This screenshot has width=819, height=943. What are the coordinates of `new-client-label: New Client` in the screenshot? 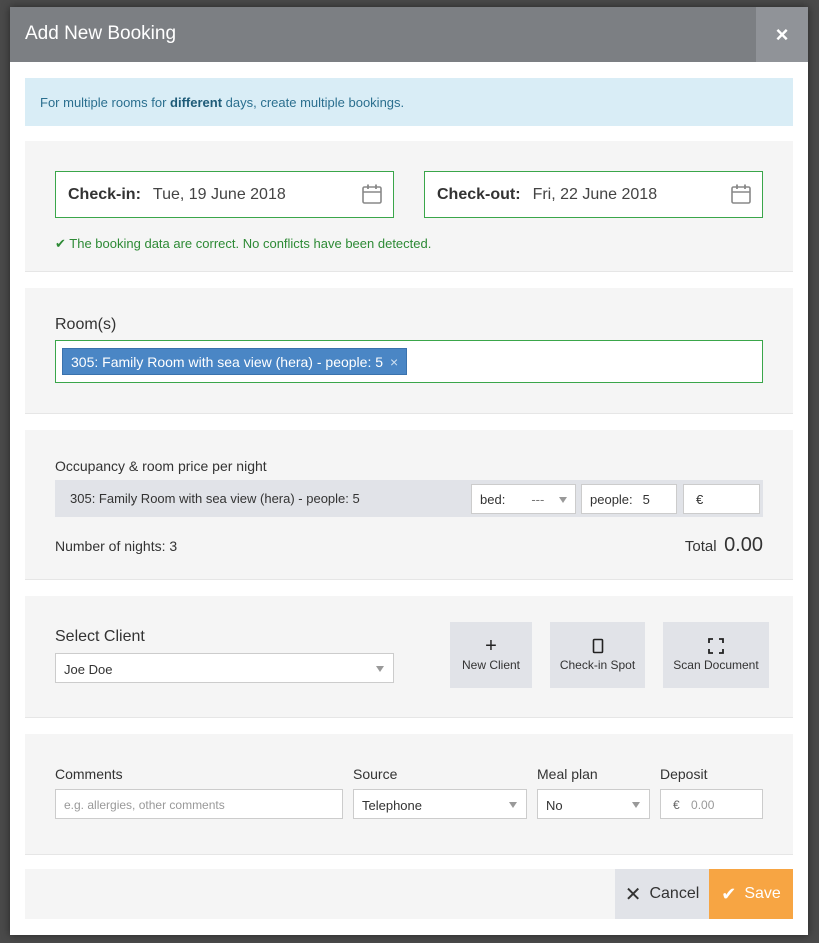 It's located at (491, 665).